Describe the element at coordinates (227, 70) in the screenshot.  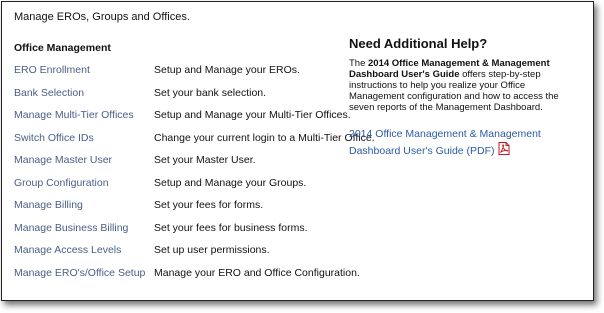
I see `menu-description: Setup and Manage your EROs.` at that location.